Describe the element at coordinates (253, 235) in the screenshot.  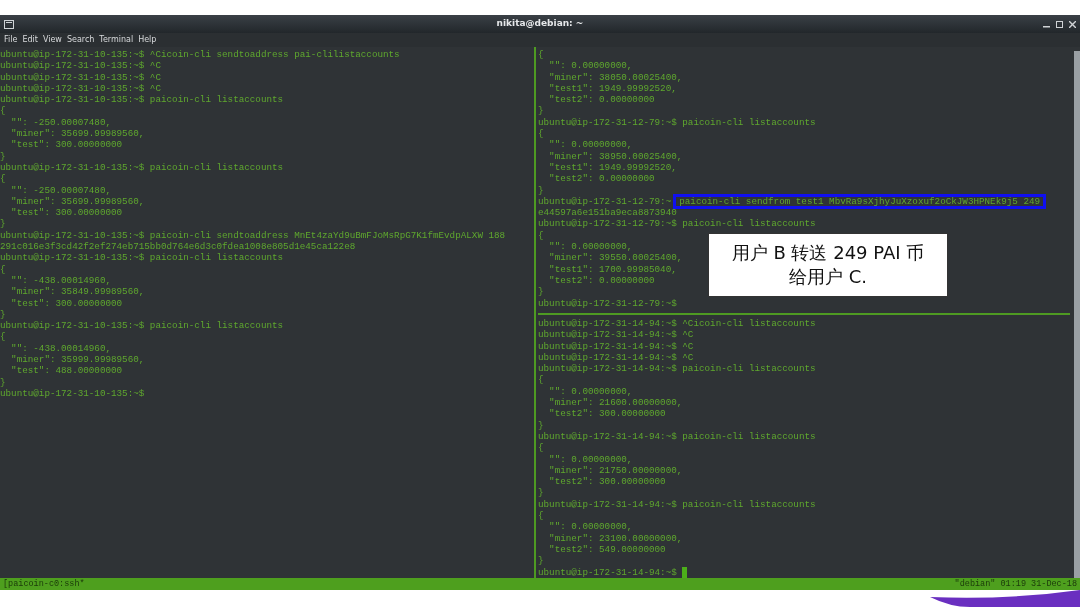
I see `terminal-line: ubuntu@ip-172-31-10-135:~$ paicoin-cli sendtoaddress MnEt4zaYd9uBmFJoMsRpG7K1fmEvdpALXW 188` at that location.